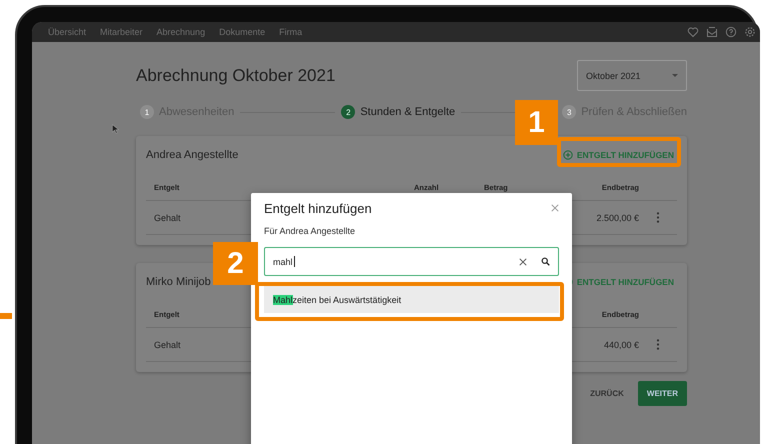 The width and height of the screenshot is (773, 444). I want to click on add-circle-icon, so click(567, 155).